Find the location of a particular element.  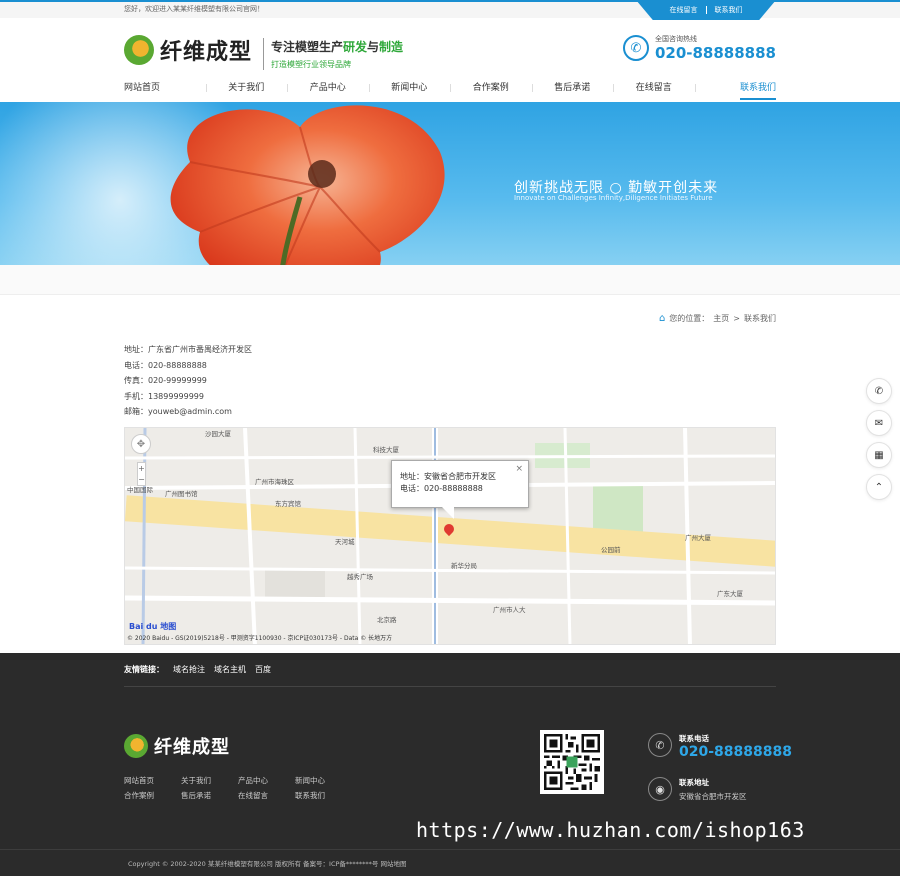

nav-item-service: 售后承诺 is located at coordinates (572, 91).